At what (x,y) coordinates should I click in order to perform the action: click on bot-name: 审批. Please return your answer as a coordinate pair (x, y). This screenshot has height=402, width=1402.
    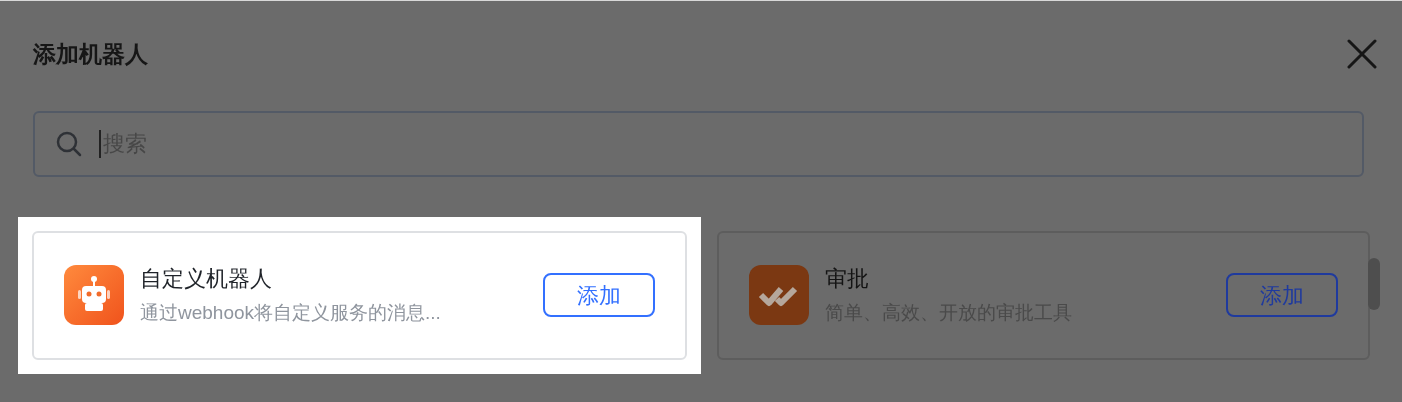
    Looking at the image, I should click on (847, 279).